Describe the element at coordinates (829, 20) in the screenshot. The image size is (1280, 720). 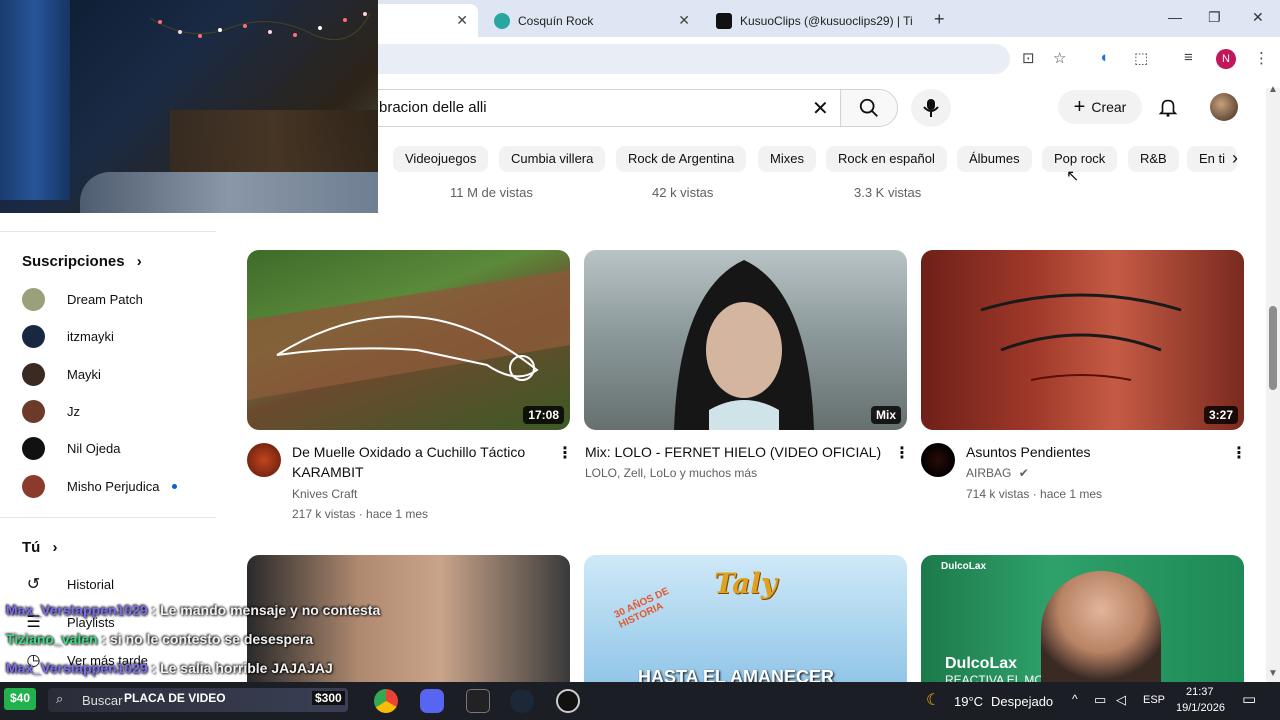
I see `tab-kusuoclips: KusuoClips (@kusuoclips29) | Ti` at that location.